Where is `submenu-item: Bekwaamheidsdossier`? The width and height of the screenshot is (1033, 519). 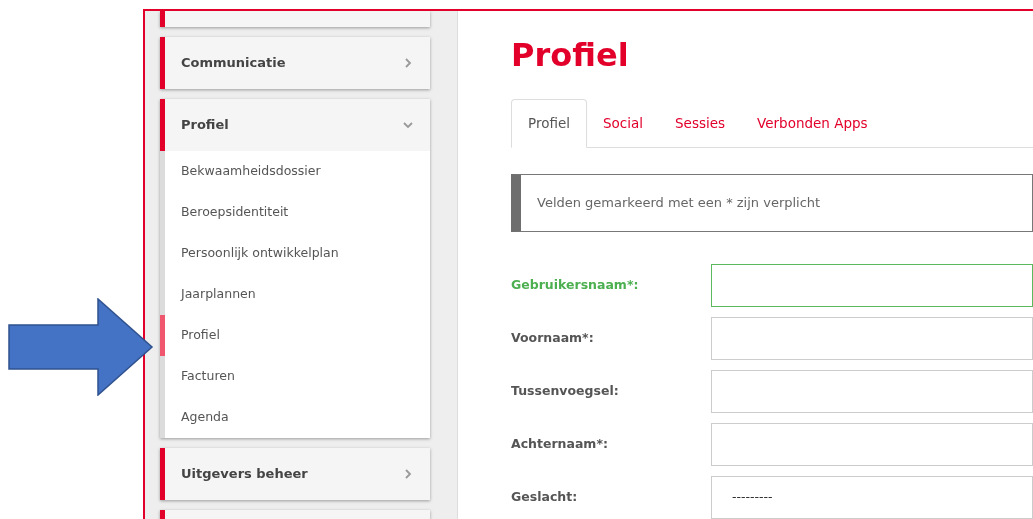 submenu-item: Bekwaamheidsdossier is located at coordinates (295, 171).